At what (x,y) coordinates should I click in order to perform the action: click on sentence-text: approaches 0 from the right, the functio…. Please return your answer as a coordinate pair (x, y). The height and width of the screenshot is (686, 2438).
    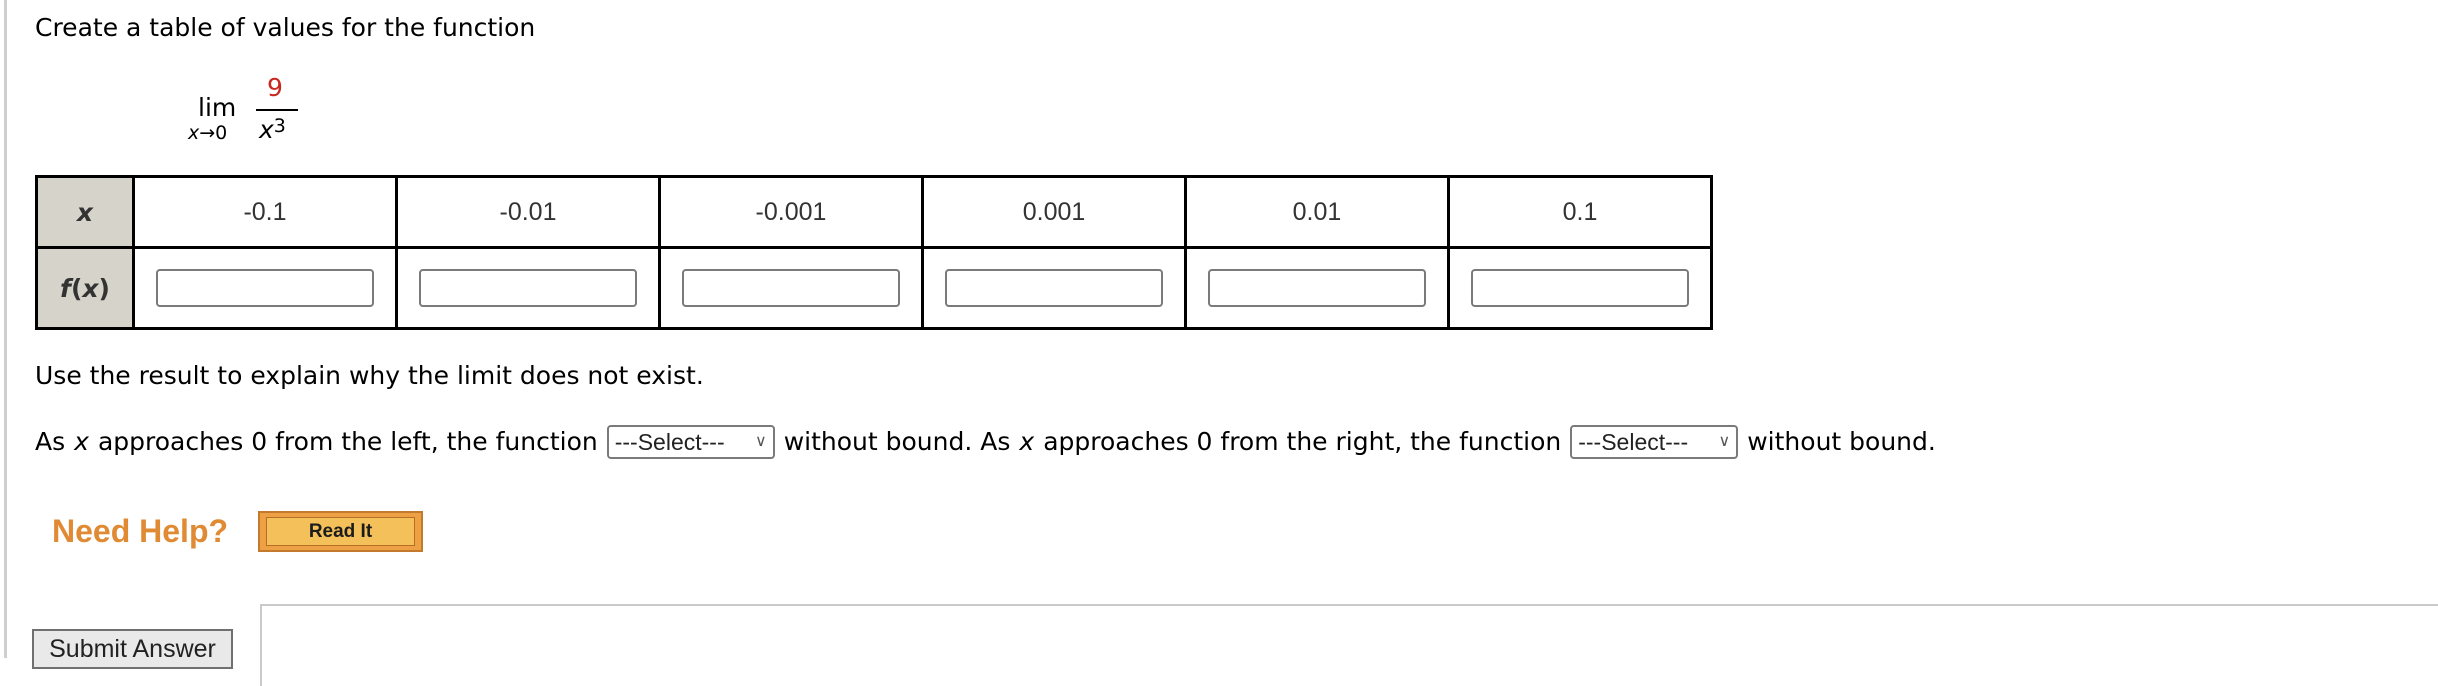
    Looking at the image, I should click on (1302, 441).